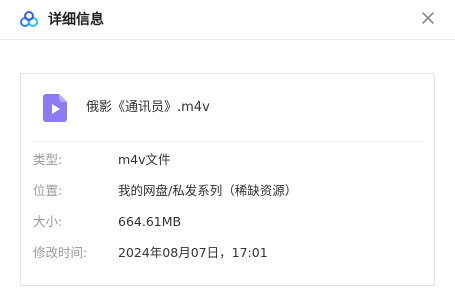 The image size is (455, 297). Describe the element at coordinates (208, 190) in the screenshot. I see `detail-value: 我的网盘/私发系列（稀缺资源）` at that location.